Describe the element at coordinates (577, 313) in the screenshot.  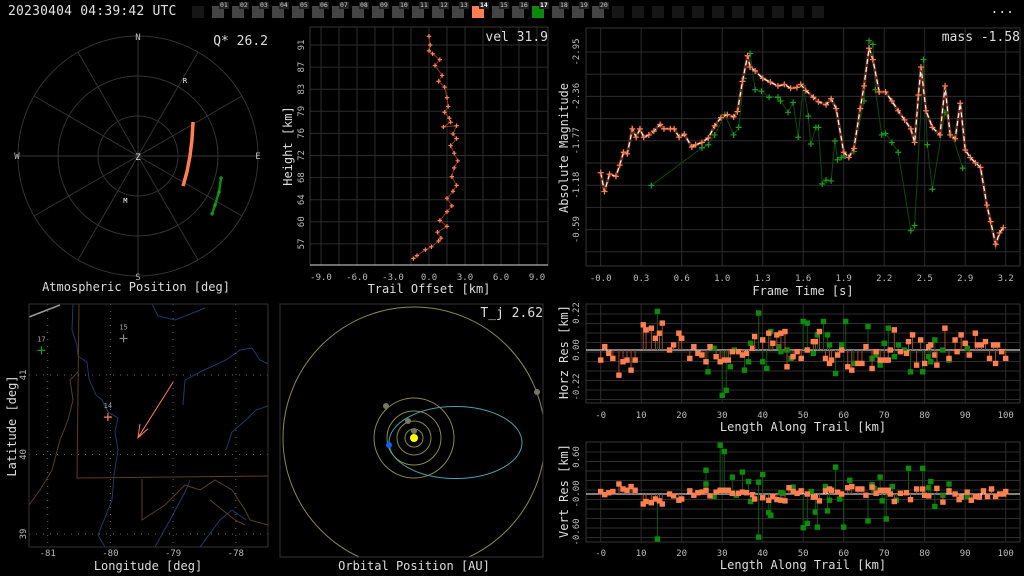
I see `y-tick-label: 0.22` at that location.